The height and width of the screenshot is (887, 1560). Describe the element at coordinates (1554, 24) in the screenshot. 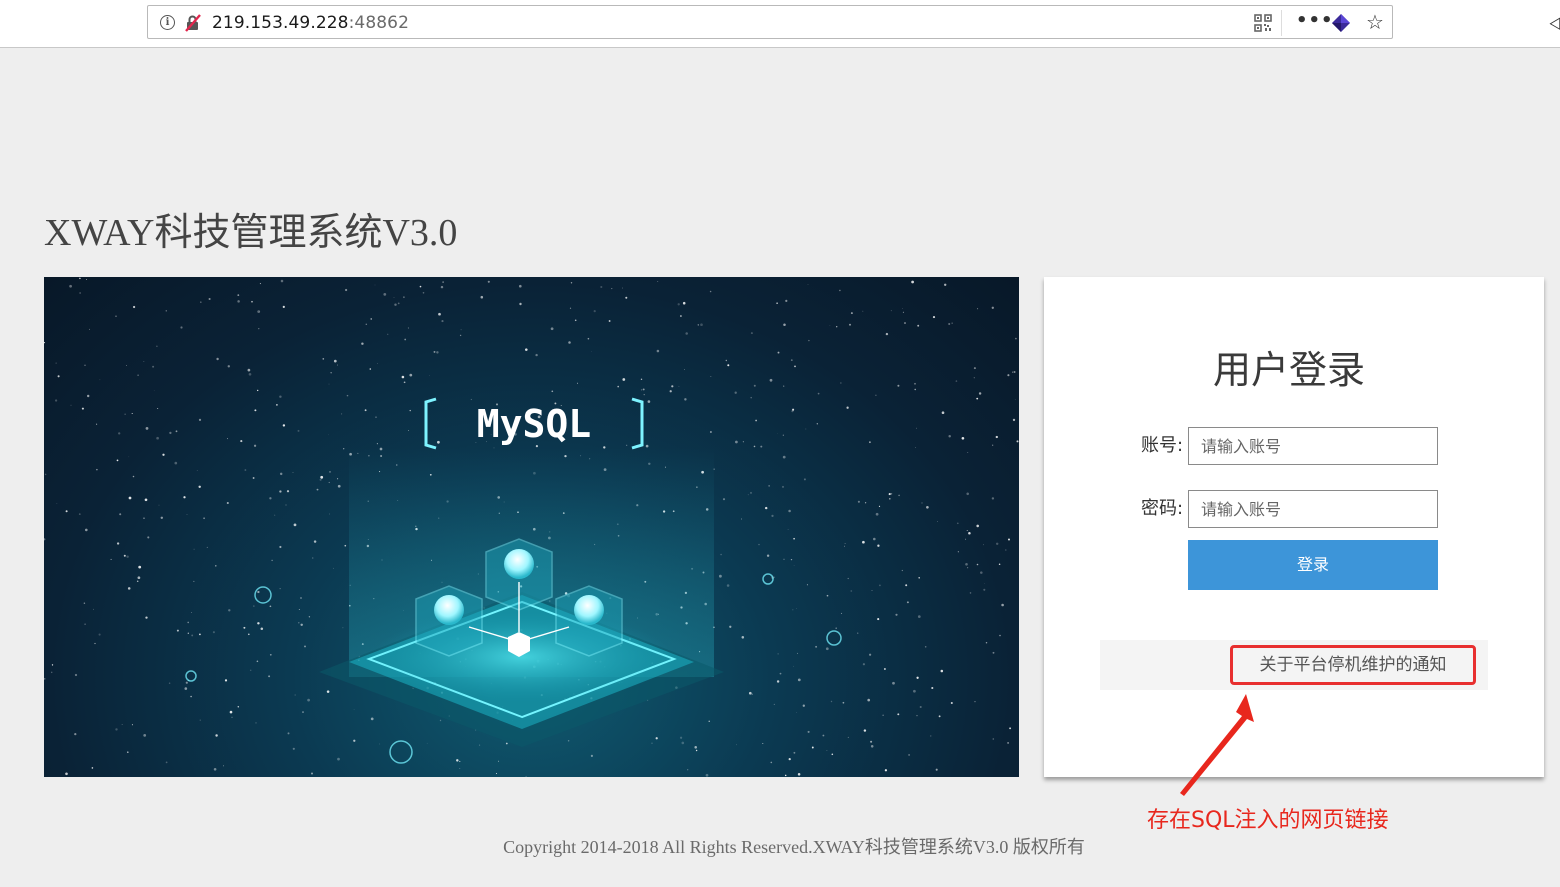

I see `toolbar-overflow-icon: ⨞` at that location.